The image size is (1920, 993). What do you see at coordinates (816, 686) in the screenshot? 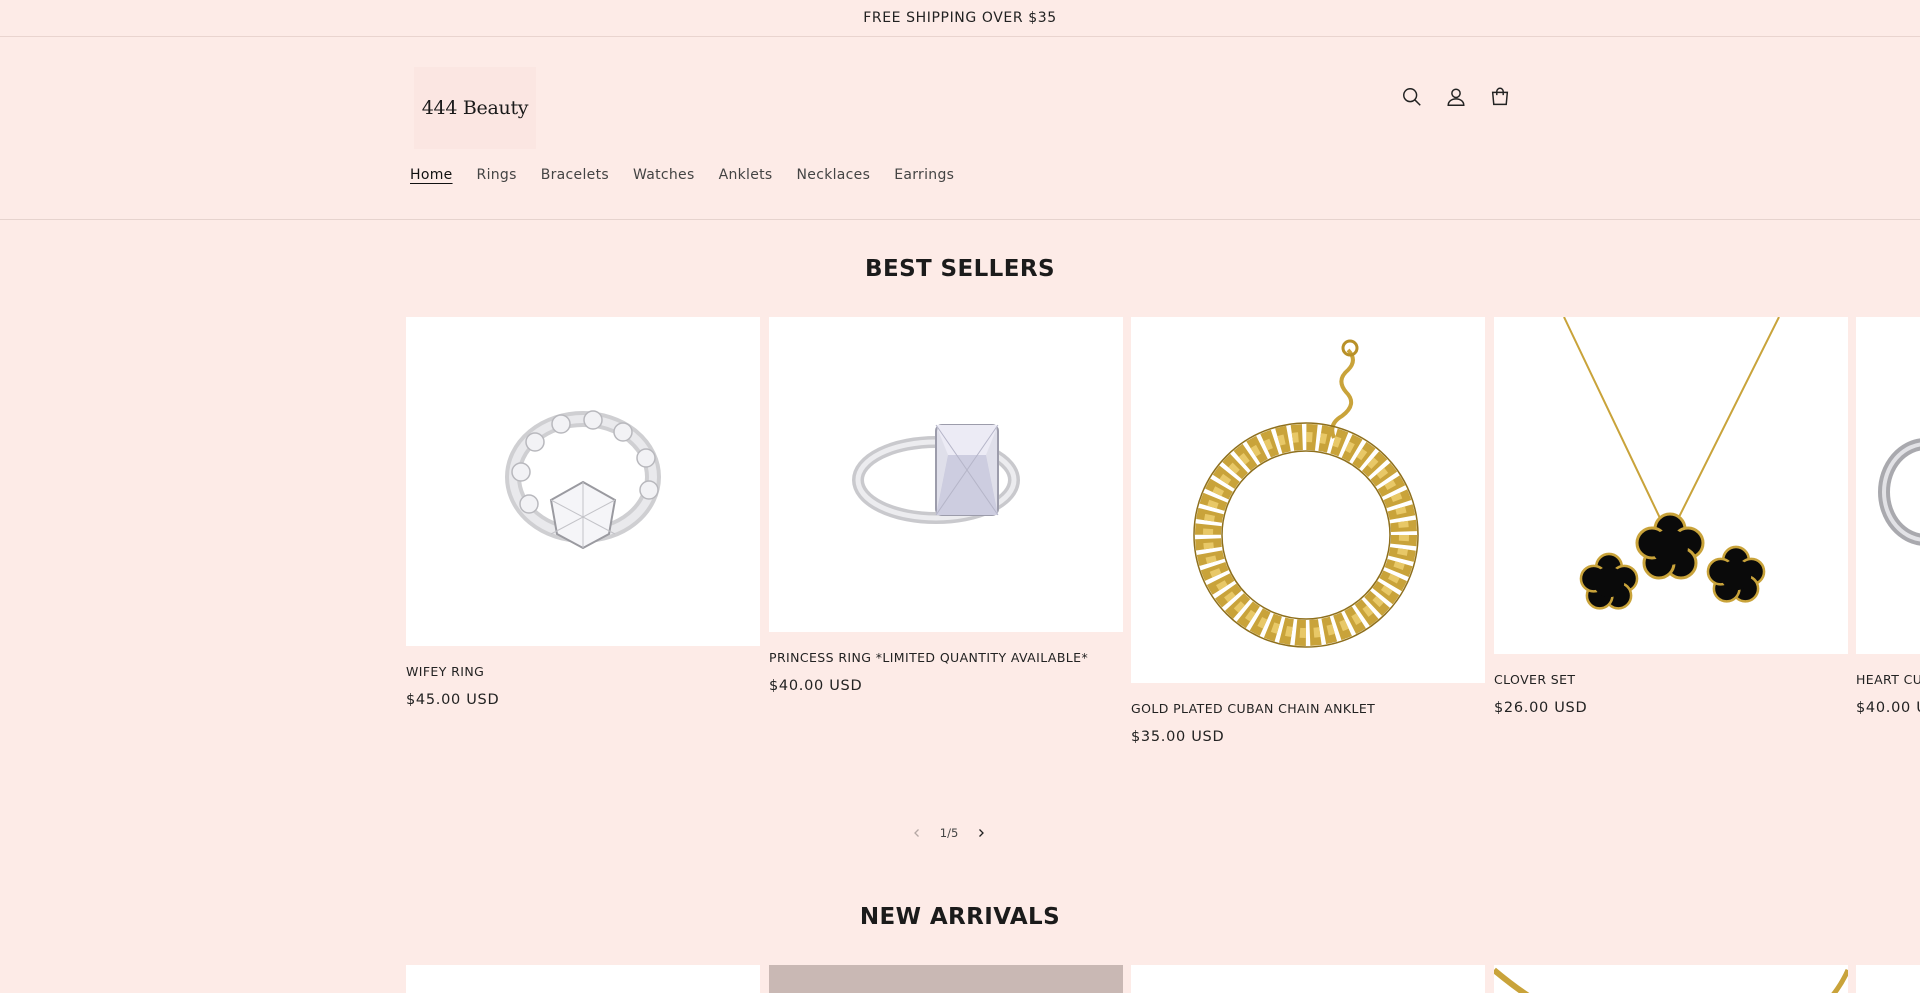
I see `product-price: $40.00 USD` at bounding box center [816, 686].